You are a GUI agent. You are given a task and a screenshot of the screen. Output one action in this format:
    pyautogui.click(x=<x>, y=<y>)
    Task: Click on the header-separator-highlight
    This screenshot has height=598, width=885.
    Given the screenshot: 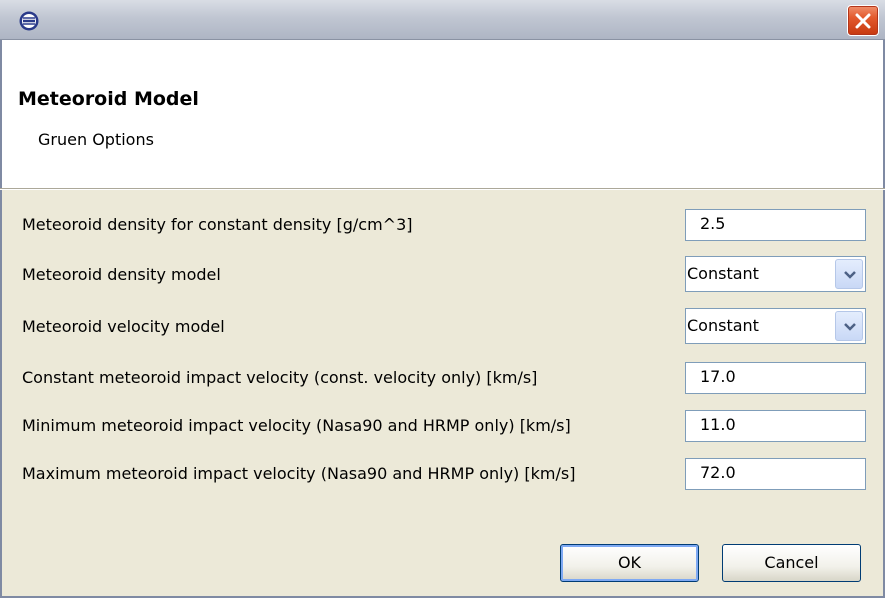 What is the action you would take?
    pyautogui.click(x=442, y=189)
    